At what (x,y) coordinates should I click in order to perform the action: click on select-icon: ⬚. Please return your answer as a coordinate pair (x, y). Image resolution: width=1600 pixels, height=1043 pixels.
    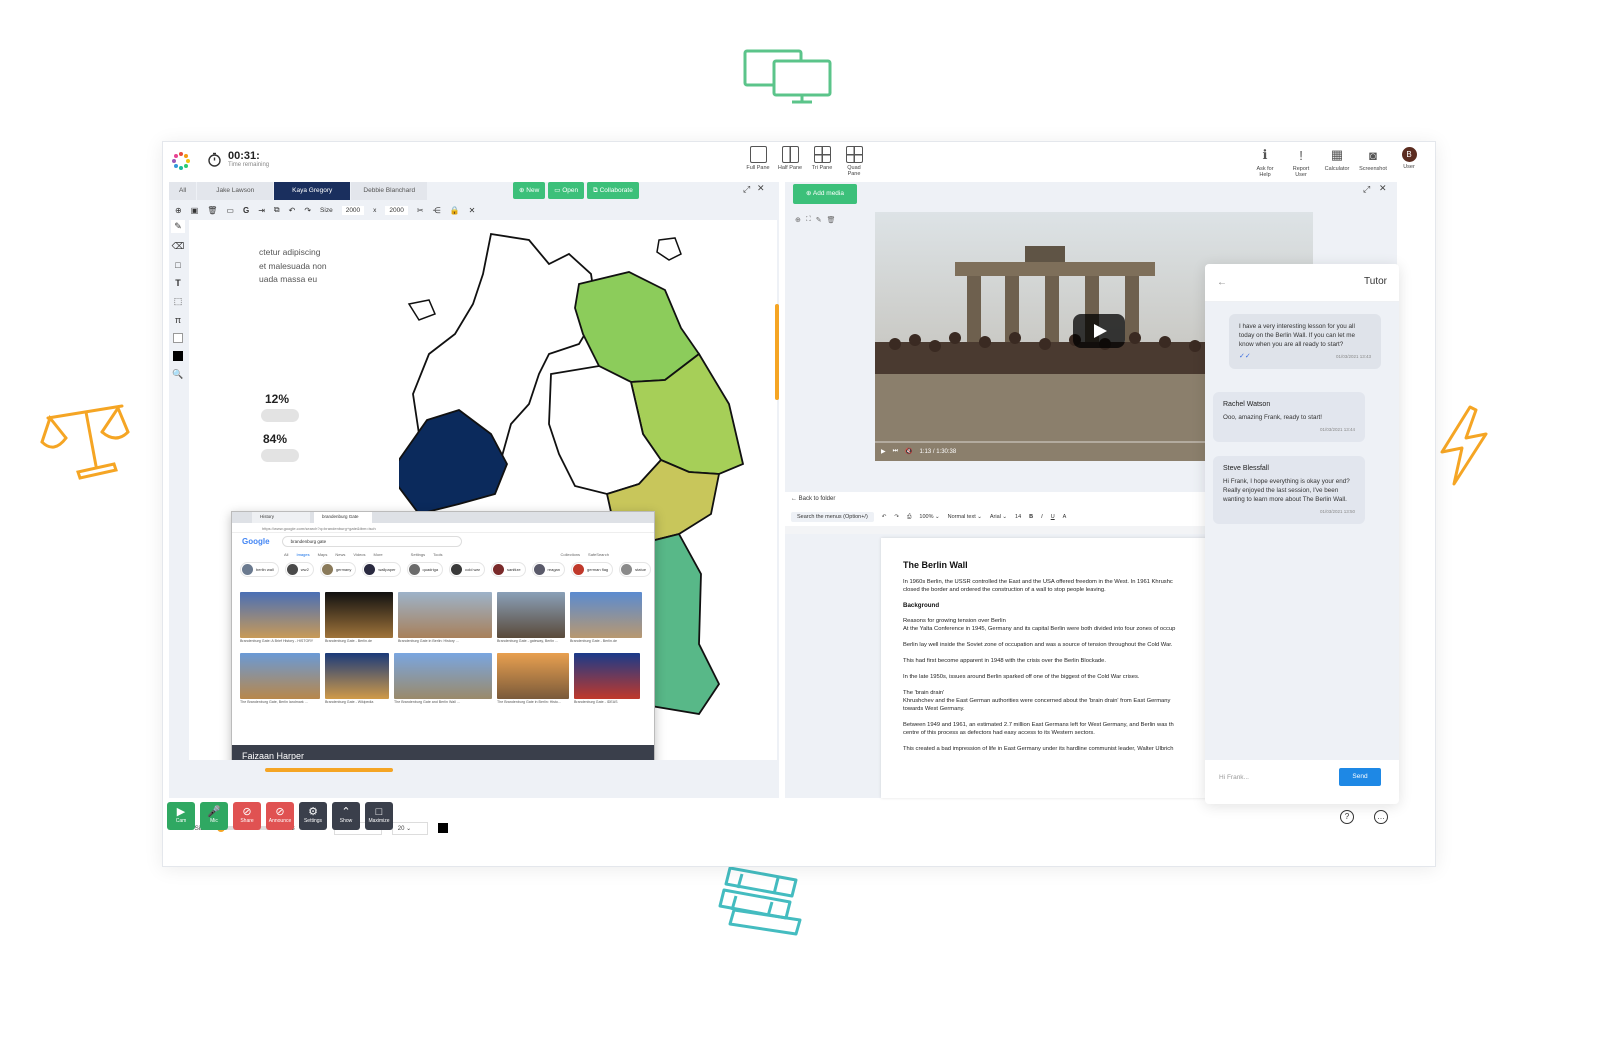
    Looking at the image, I should click on (178, 301).